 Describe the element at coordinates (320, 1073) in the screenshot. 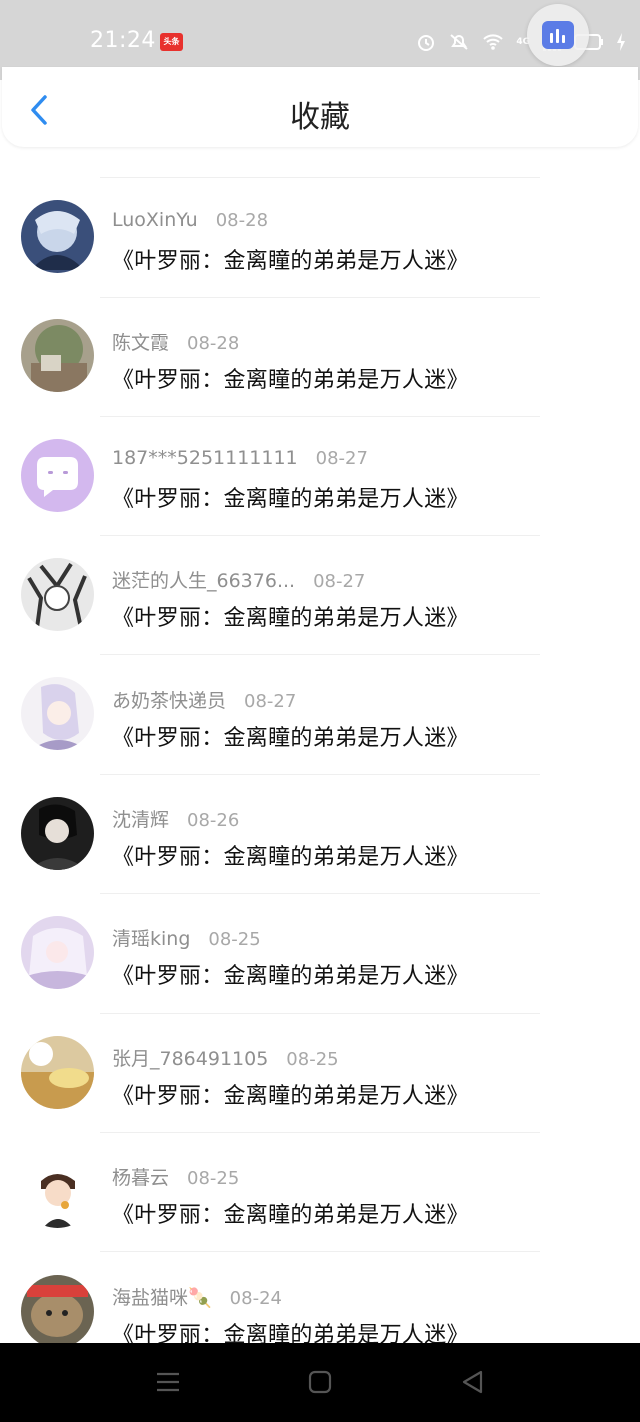

I see `list-item: 张月_786491105 08-25 《叶罗丽：金离瞳的弟弟是万人迷》` at that location.